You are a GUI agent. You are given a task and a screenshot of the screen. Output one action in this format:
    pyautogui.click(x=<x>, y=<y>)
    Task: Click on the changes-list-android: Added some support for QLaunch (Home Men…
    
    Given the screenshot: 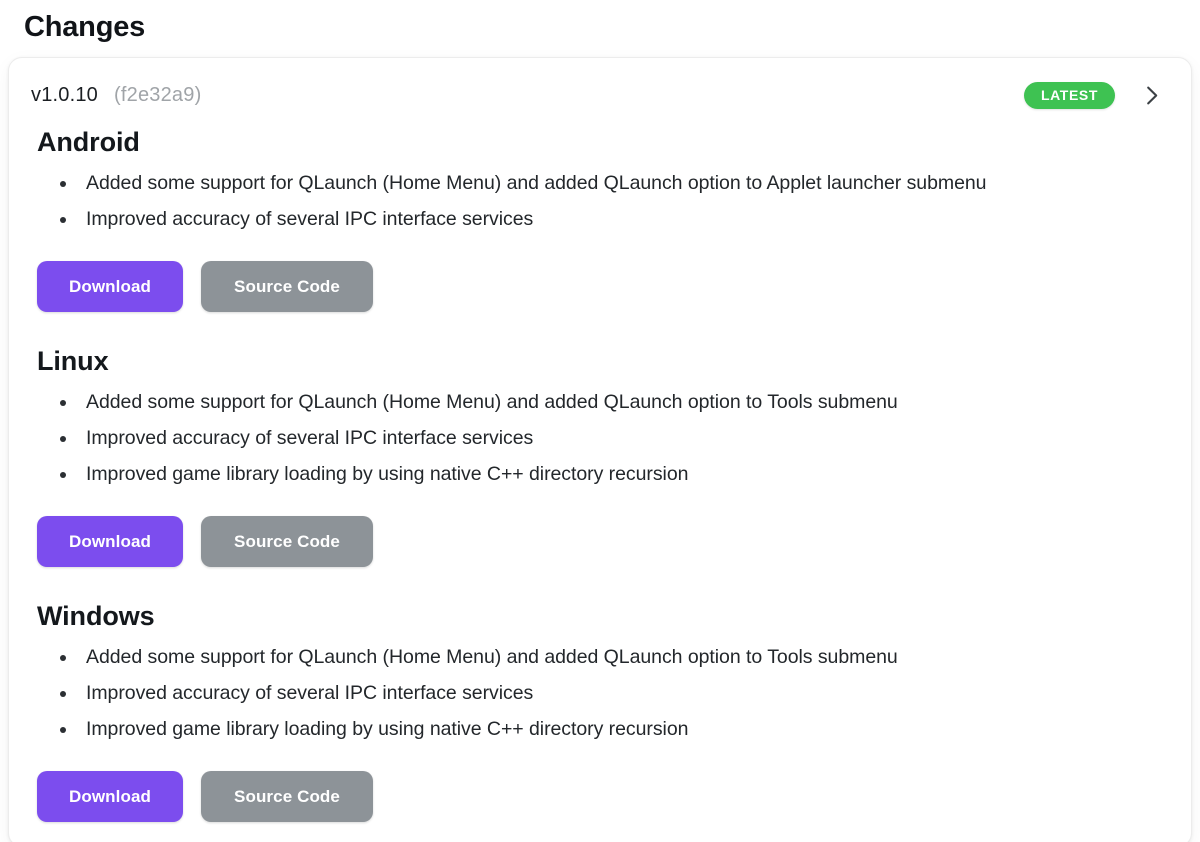 What is the action you would take?
    pyautogui.click(x=600, y=201)
    